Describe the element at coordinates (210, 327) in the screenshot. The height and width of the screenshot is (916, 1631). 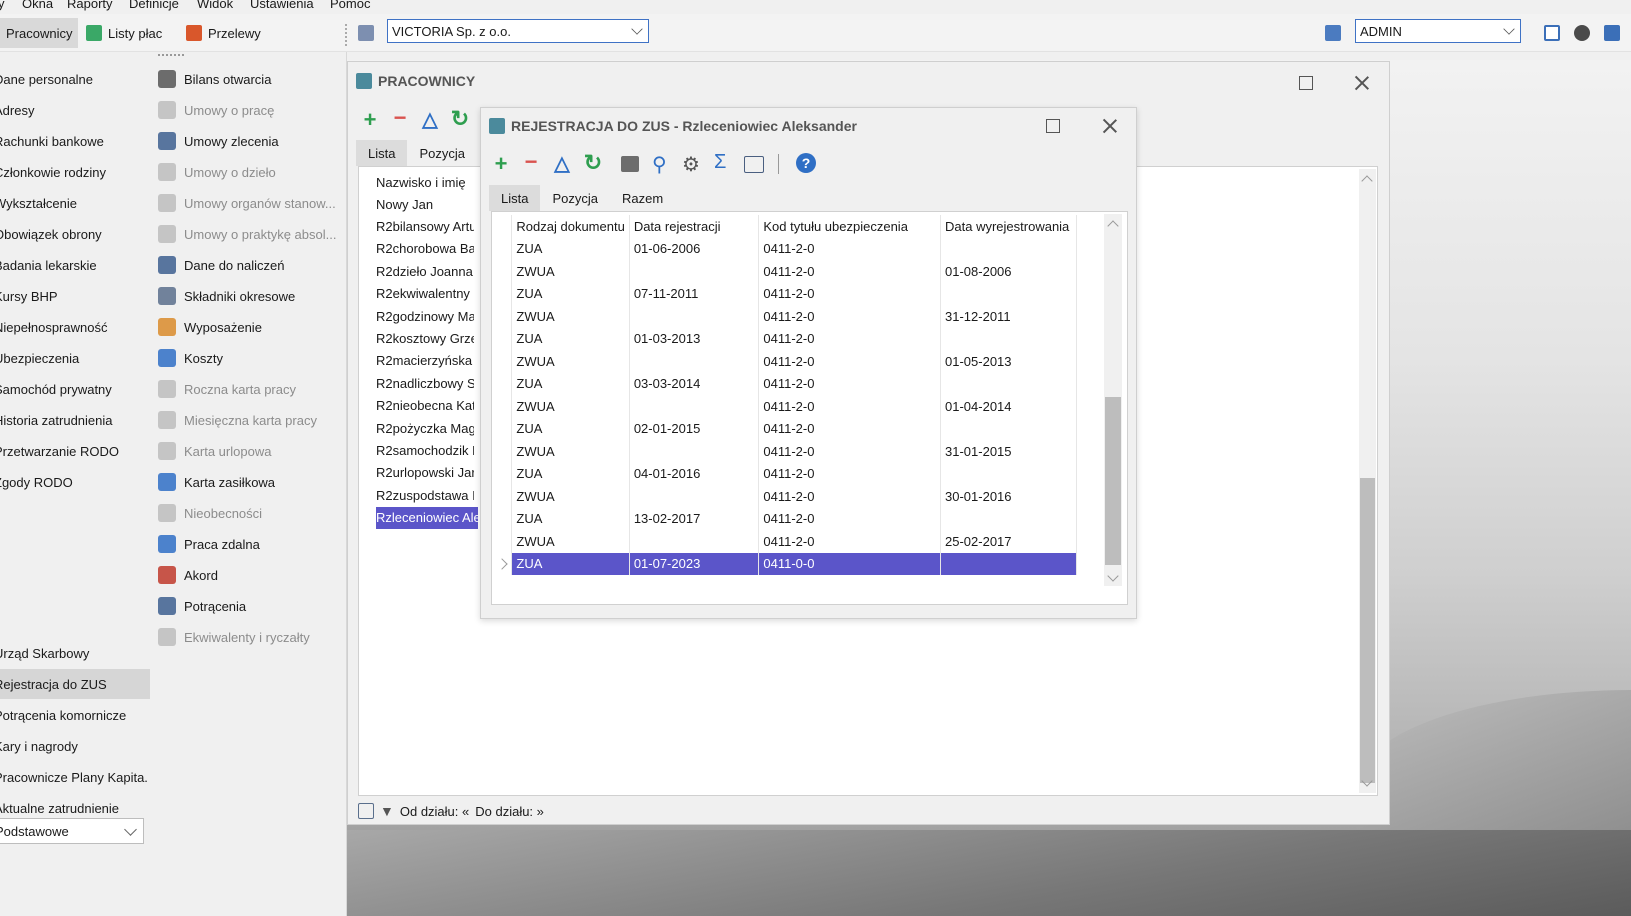
I see `sidebar-item: Wyposażenie` at that location.